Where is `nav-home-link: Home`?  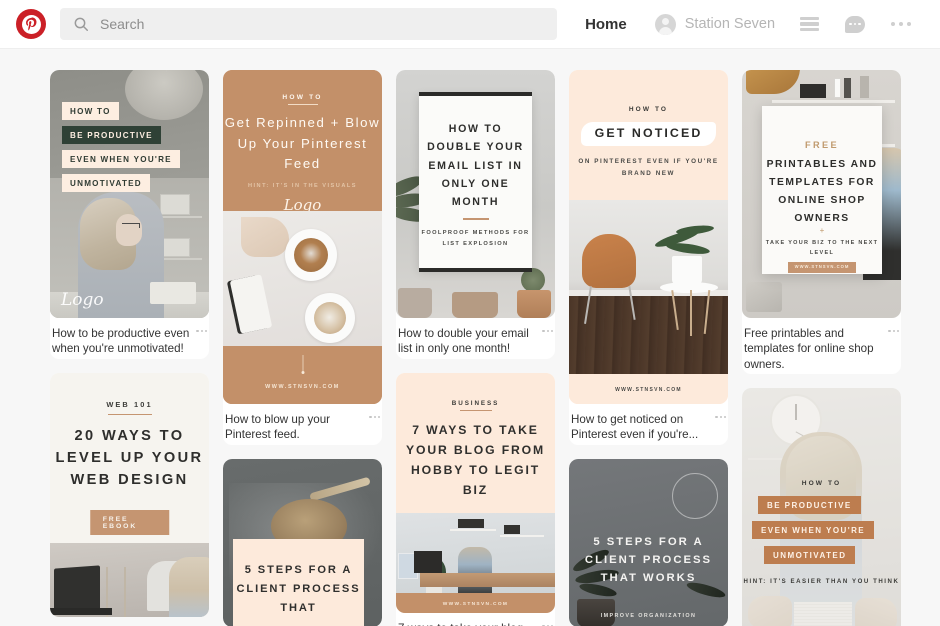 nav-home-link: Home is located at coordinates (606, 24).